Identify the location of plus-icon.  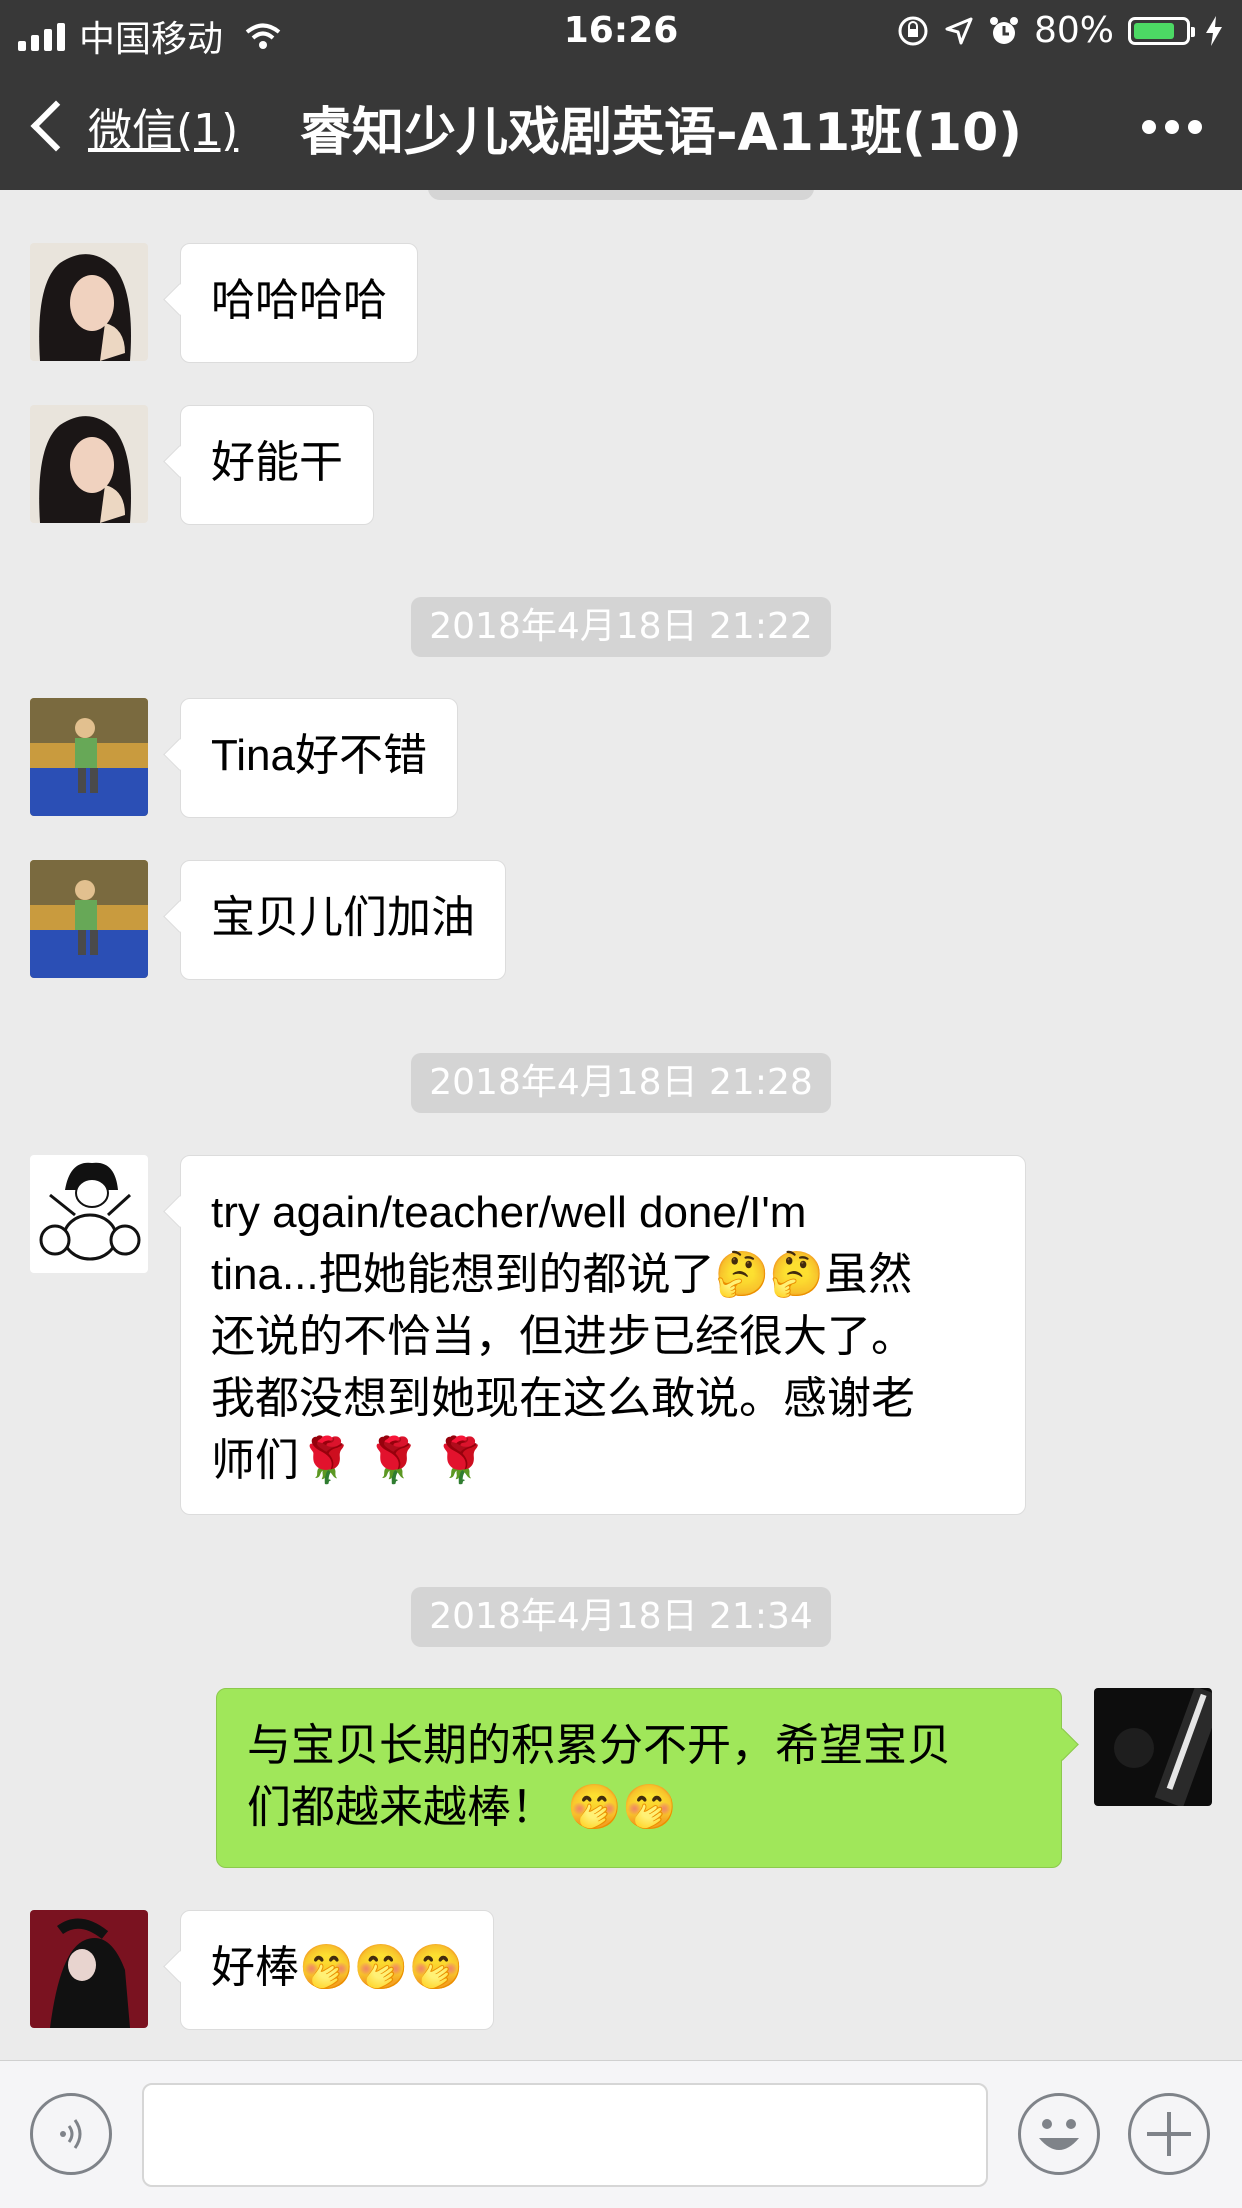
(1169, 2134).